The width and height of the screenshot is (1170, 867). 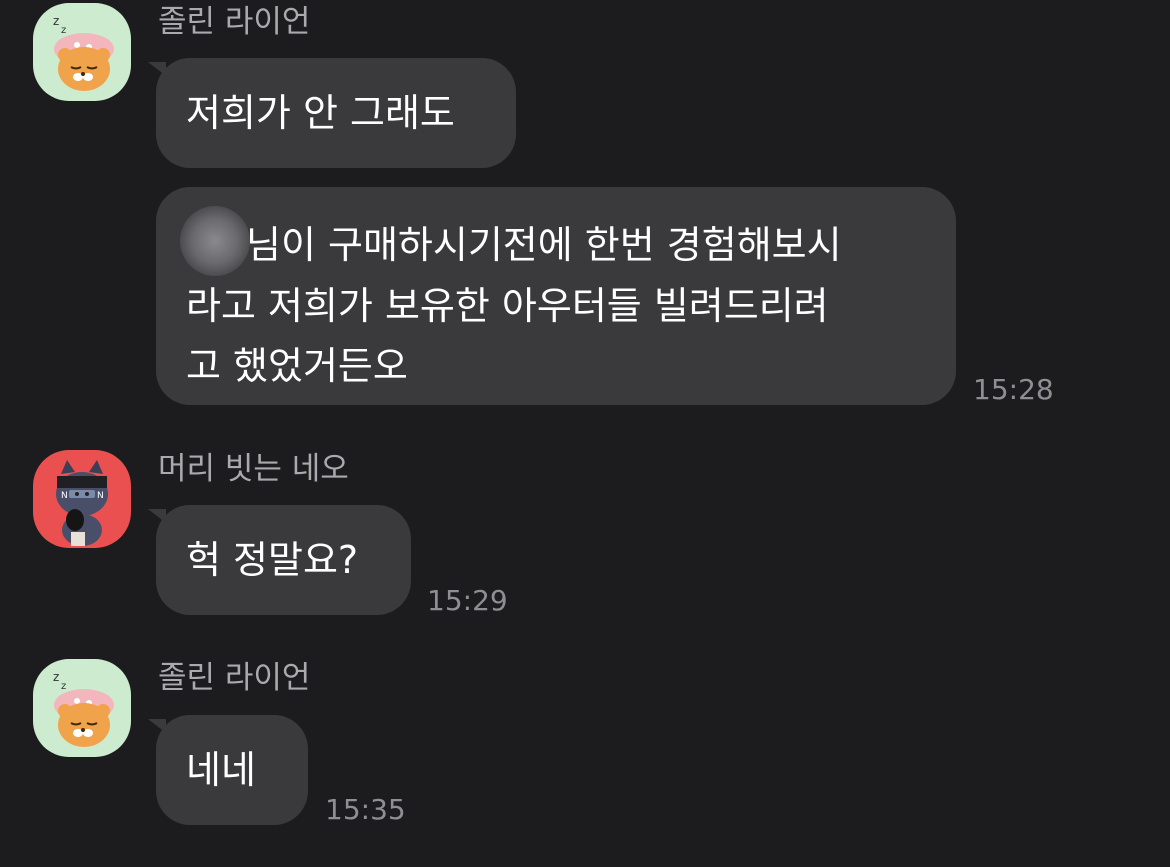 I want to click on message-bubble: 헉 정말요?, so click(x=279, y=560).